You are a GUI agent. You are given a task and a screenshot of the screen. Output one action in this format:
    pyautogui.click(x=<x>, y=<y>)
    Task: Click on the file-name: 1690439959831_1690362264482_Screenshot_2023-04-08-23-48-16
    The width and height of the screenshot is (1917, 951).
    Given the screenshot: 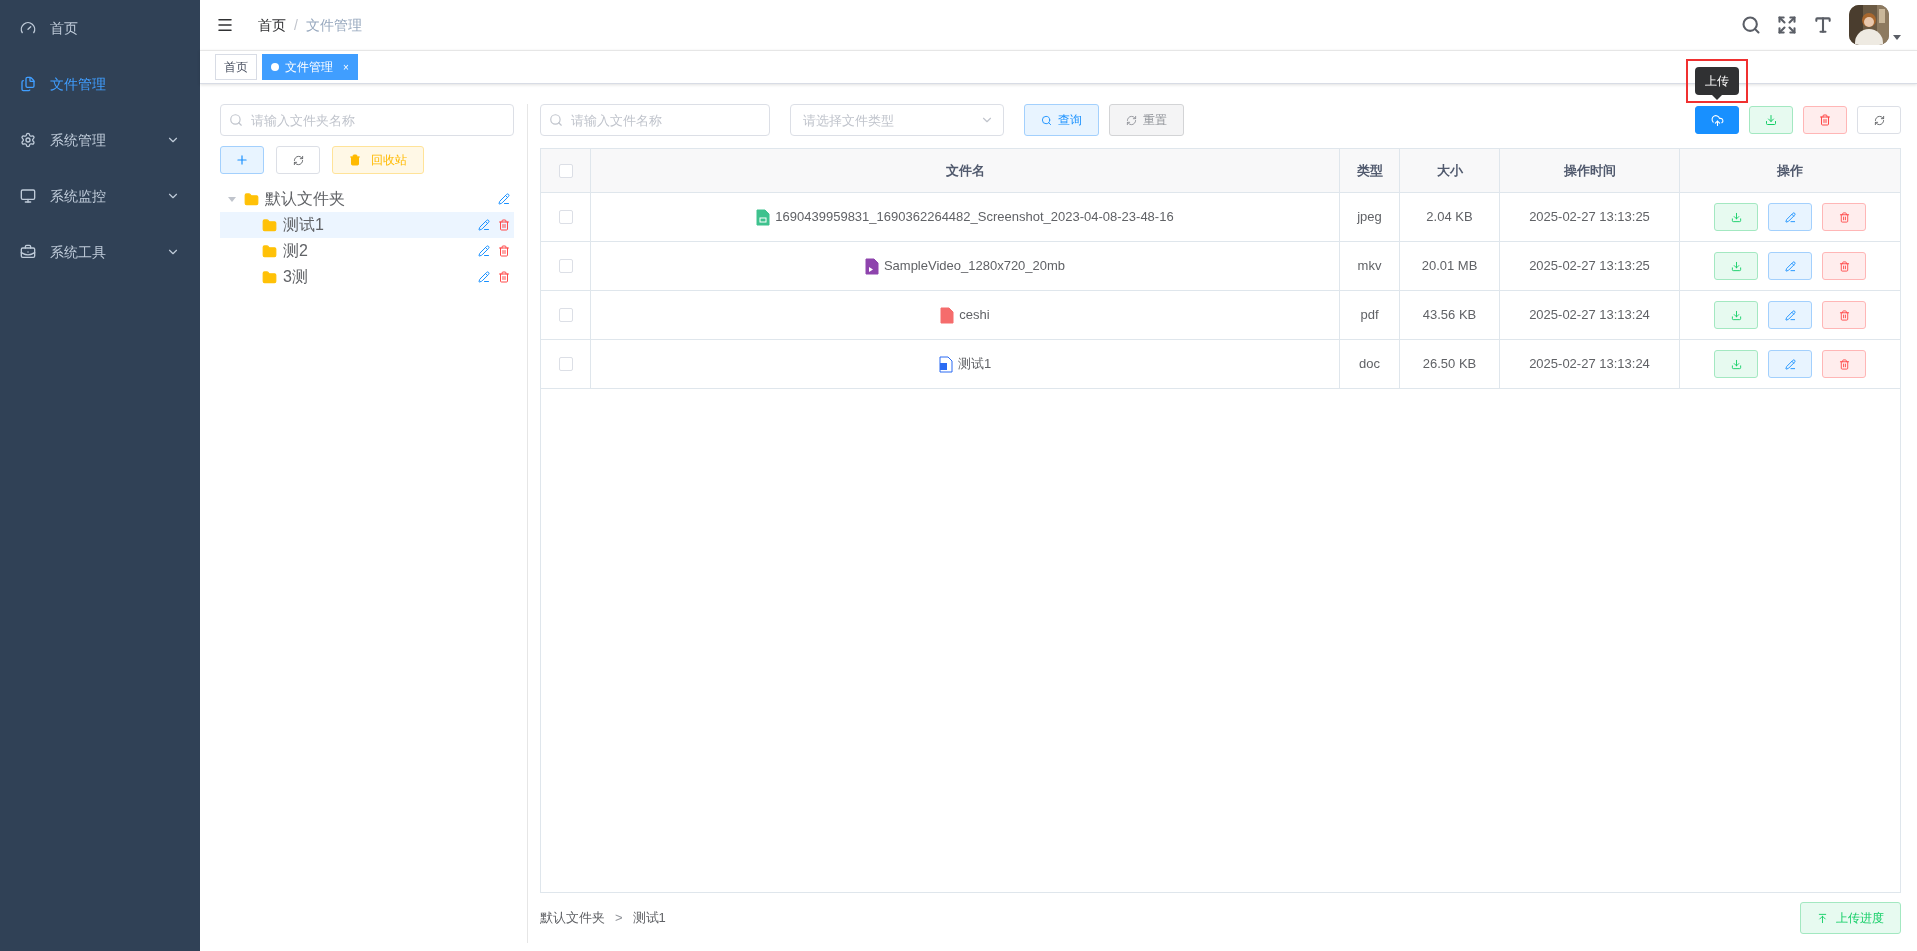 What is the action you would take?
    pyautogui.click(x=974, y=217)
    